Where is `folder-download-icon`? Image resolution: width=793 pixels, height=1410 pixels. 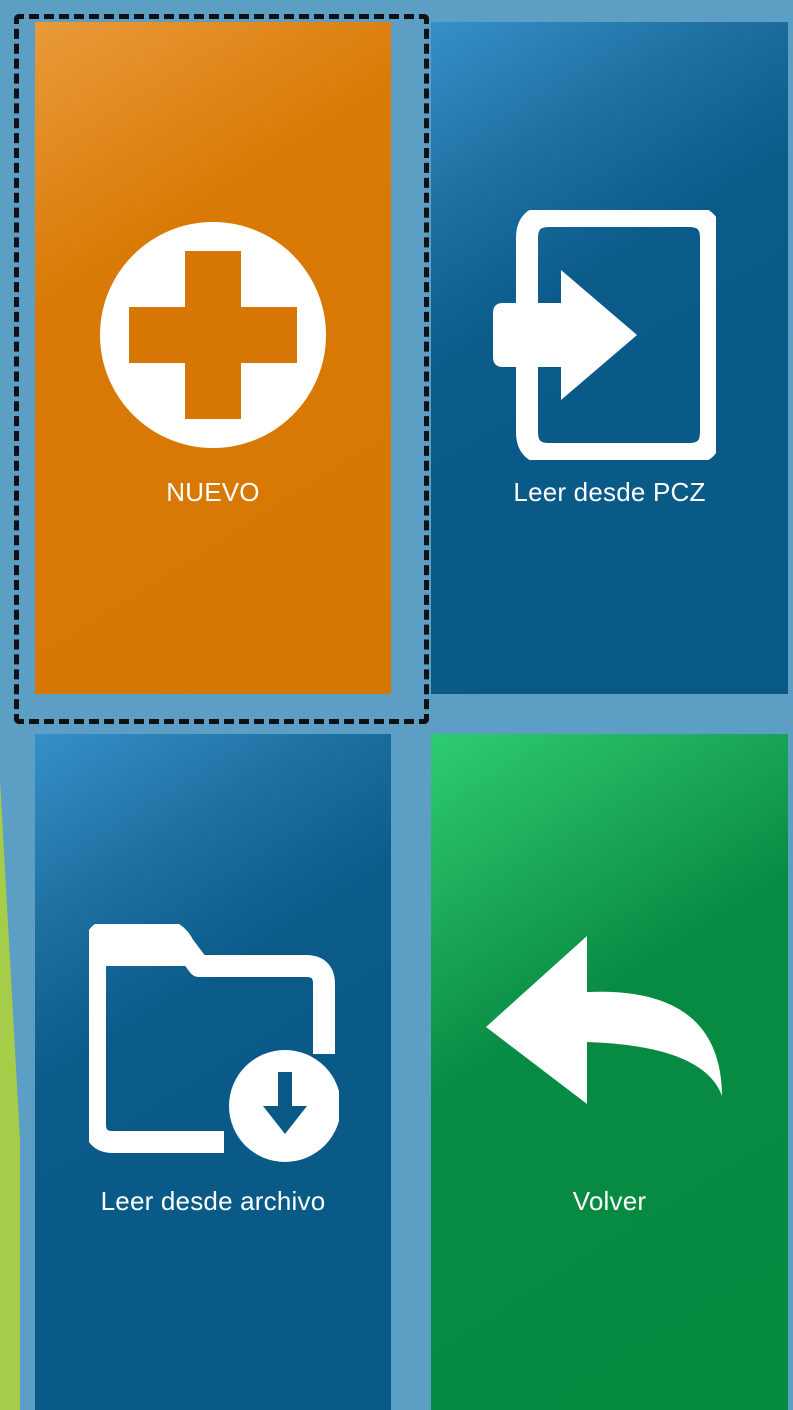
folder-download-icon is located at coordinates (214, 1043).